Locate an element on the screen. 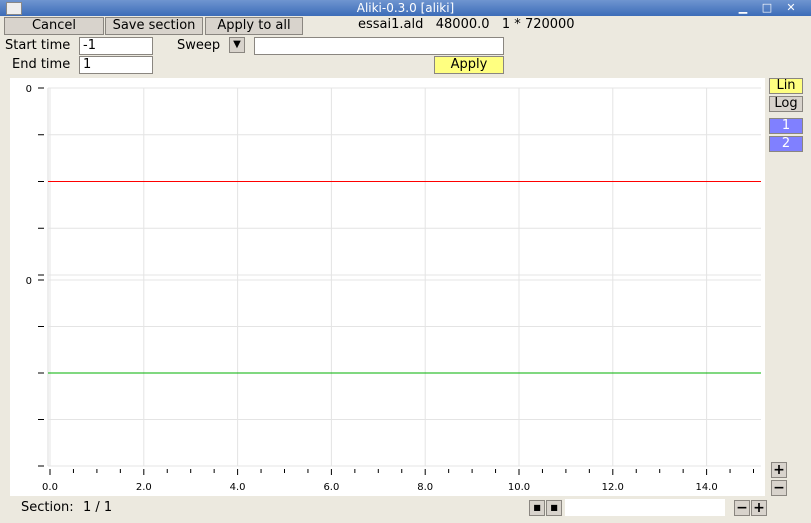  x-tick-label: 2.0 is located at coordinates (144, 487).